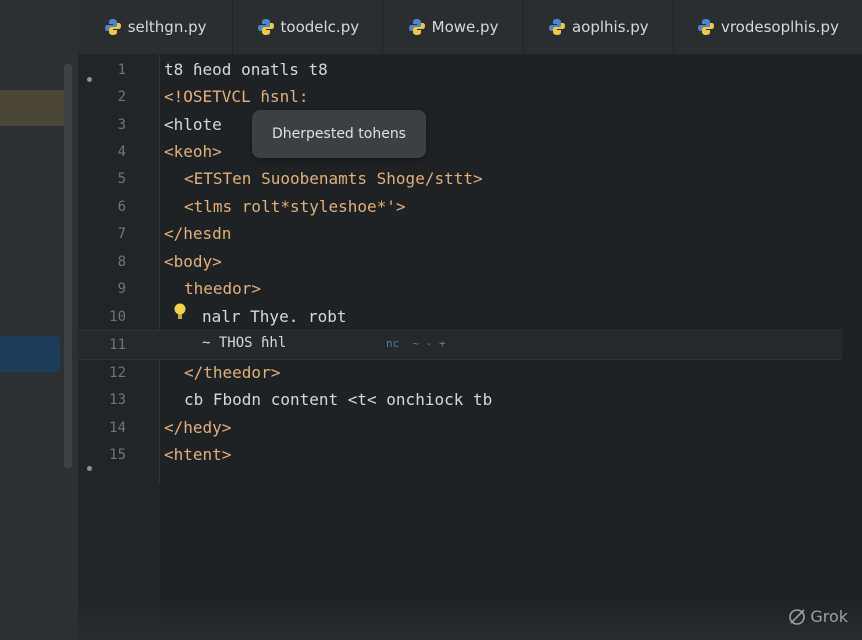 Image resolution: width=862 pixels, height=640 pixels. I want to click on tab-selthgn: selthgn.py, so click(156, 27).